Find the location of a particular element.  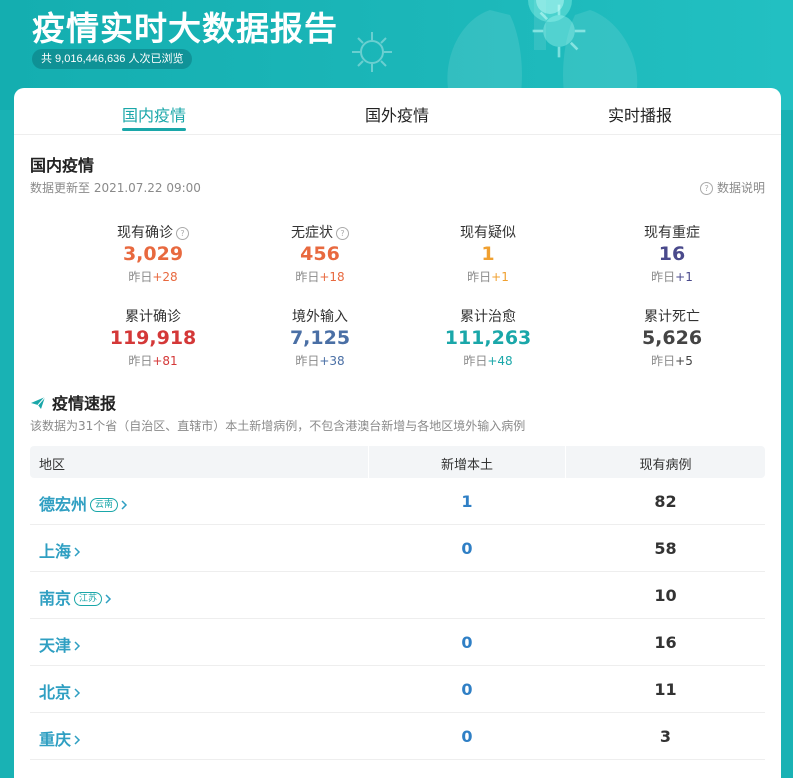

current-cases: 10 is located at coordinates (665, 595).